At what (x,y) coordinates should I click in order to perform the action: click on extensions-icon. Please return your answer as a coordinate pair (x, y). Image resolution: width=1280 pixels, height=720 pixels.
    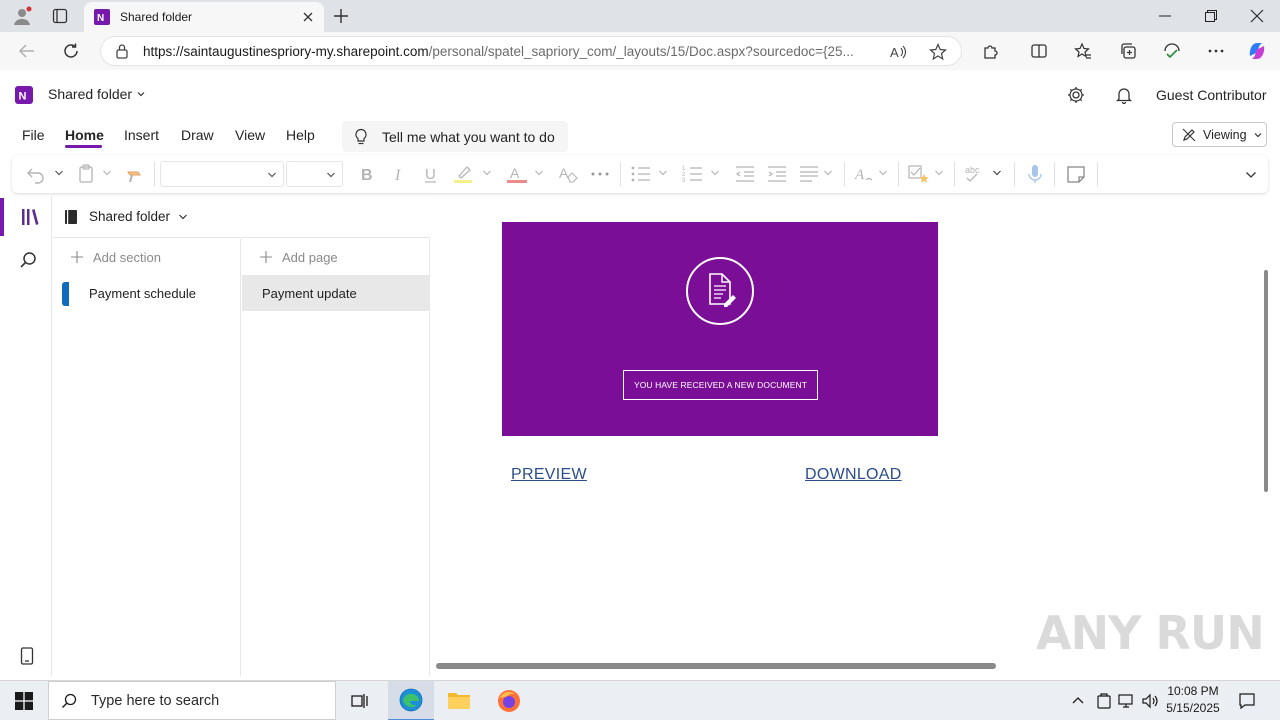
    Looking at the image, I should click on (991, 51).